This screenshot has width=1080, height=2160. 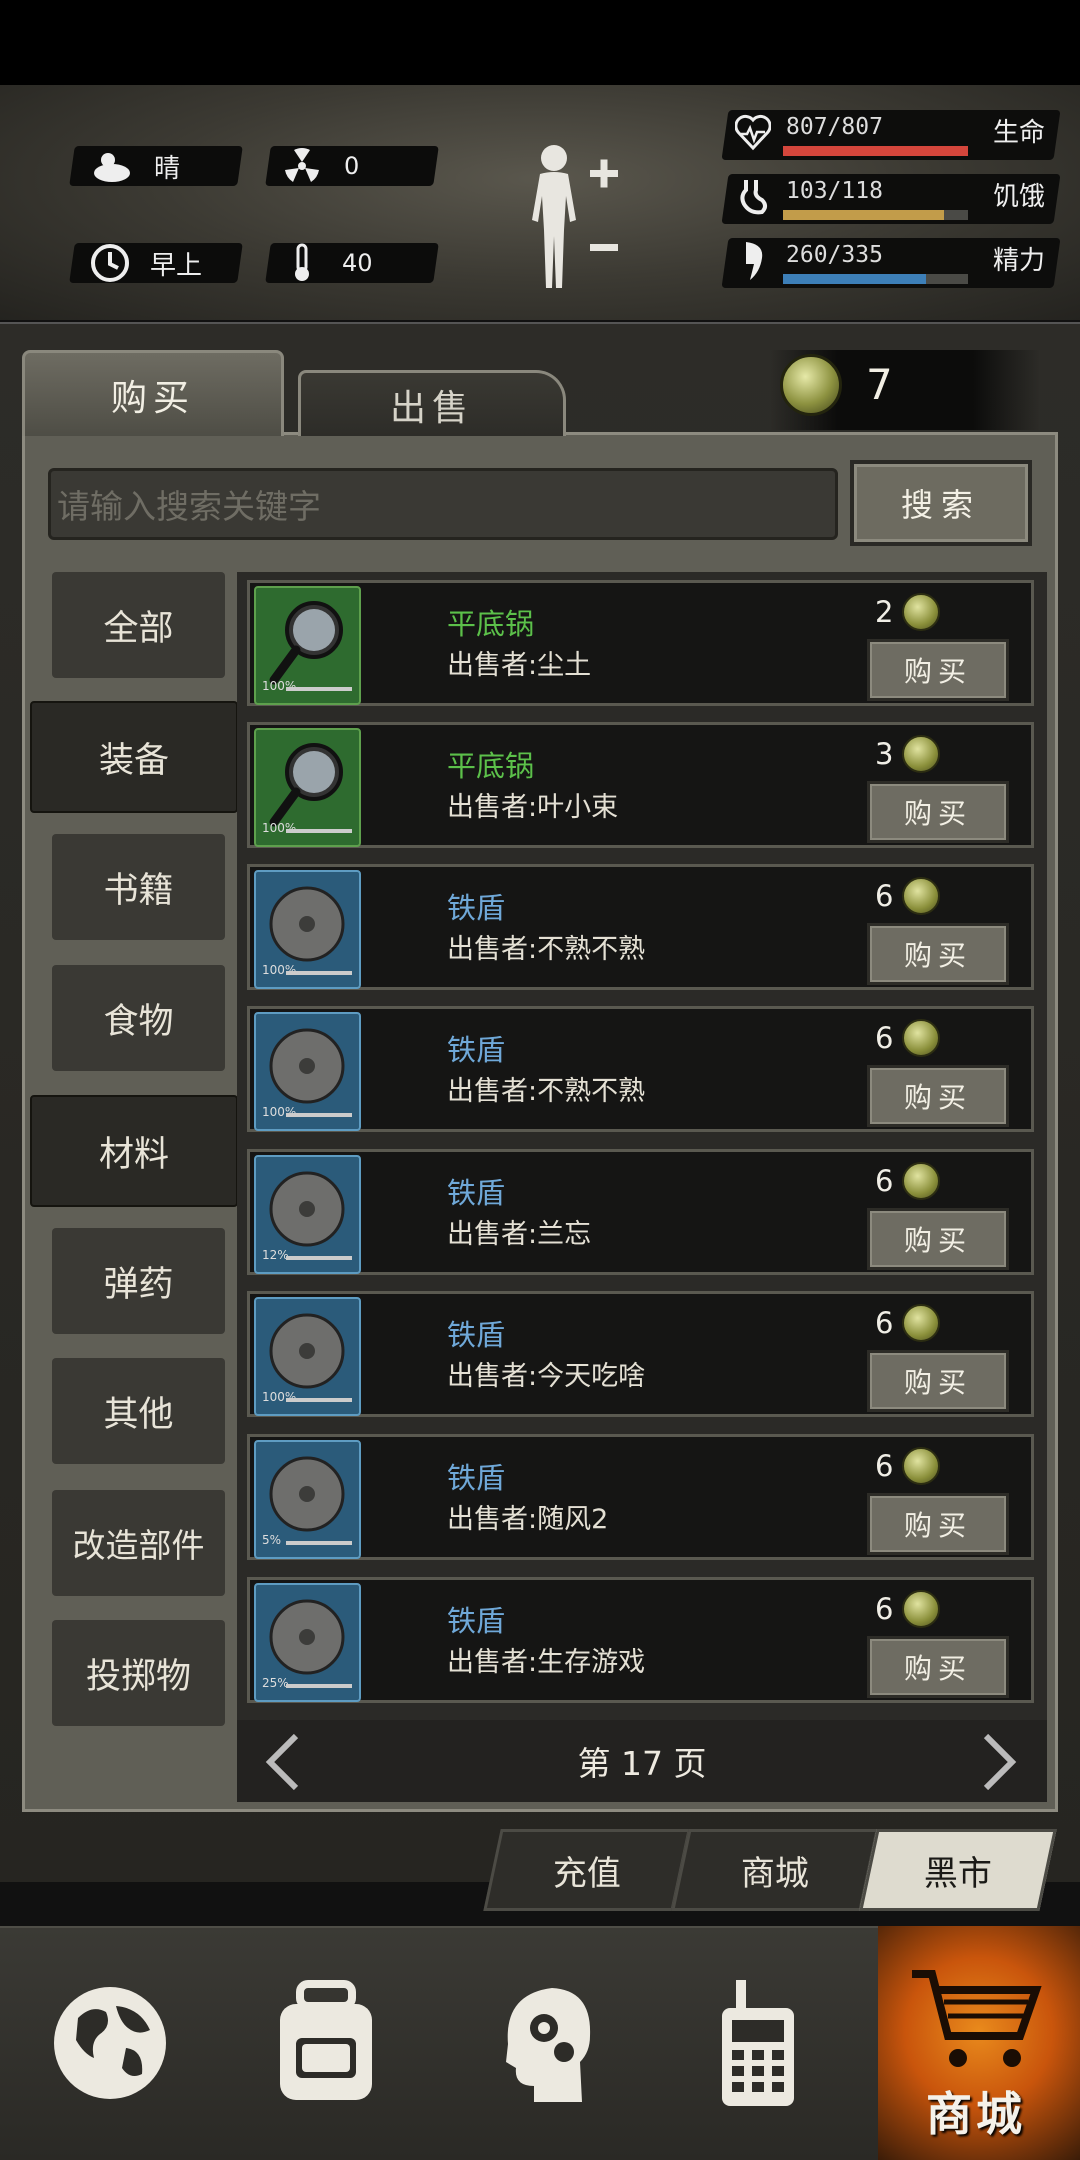 I want to click on tab-black-market-label: 黑市, so click(x=958, y=1873).